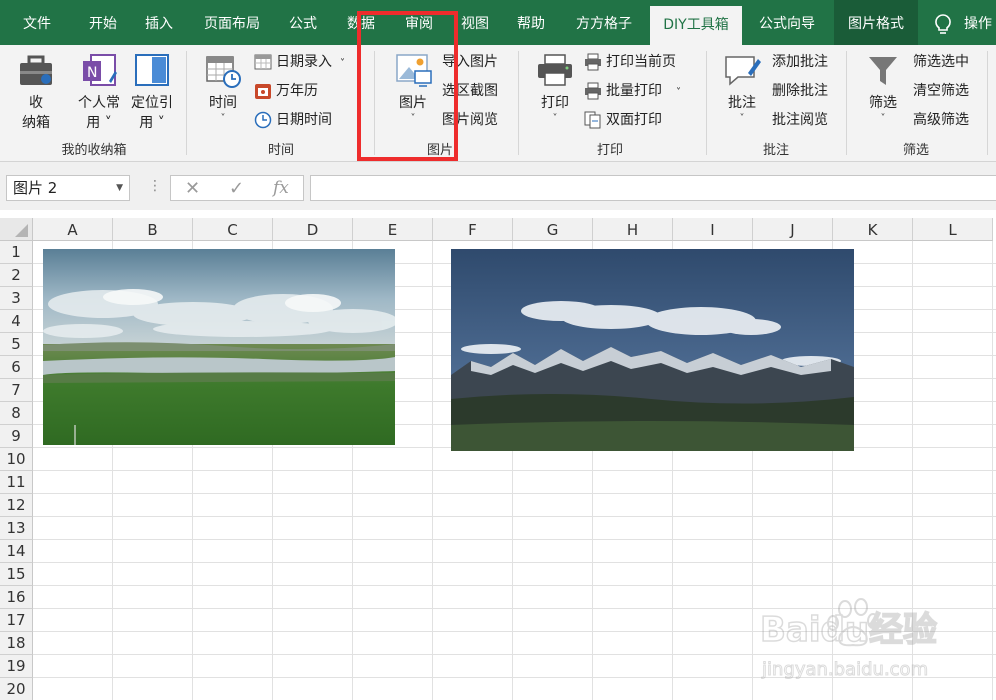 The image size is (996, 700). I want to click on tab-formula-wizard: 公式向导, so click(787, 22).